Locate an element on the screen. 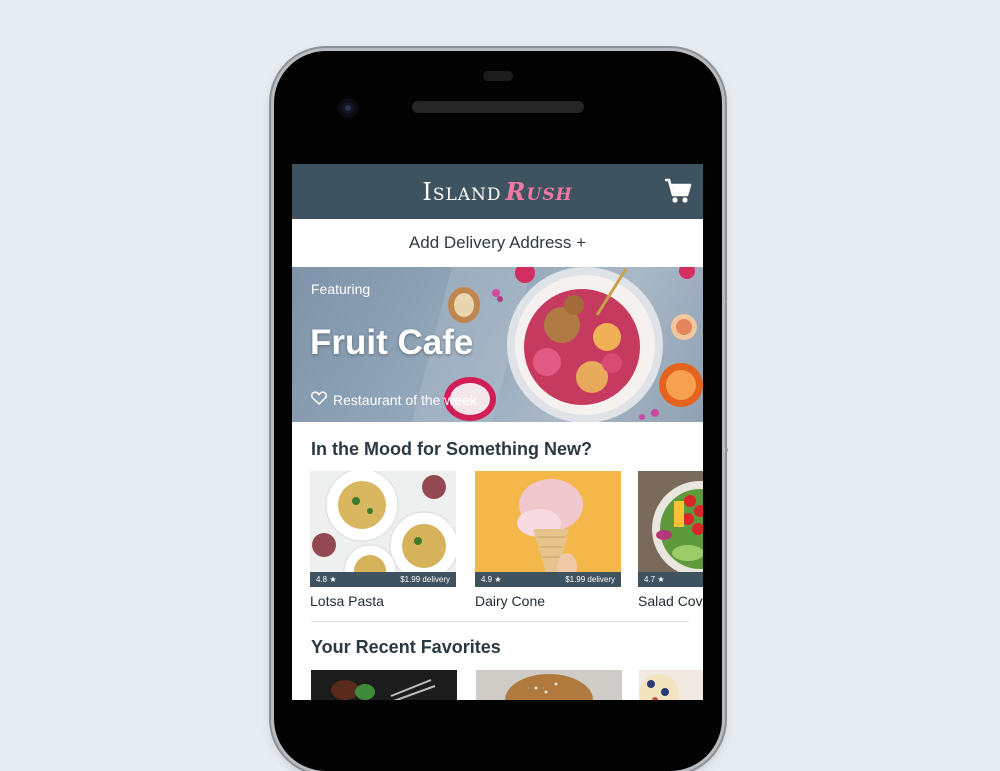 The width and height of the screenshot is (1000, 771). heart-icon is located at coordinates (319, 399).